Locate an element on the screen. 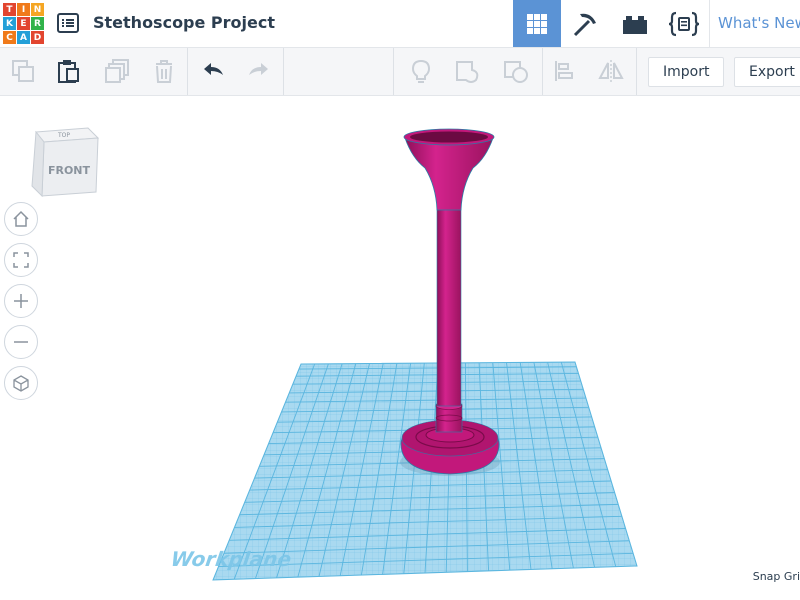 The image size is (800, 600). align-button is located at coordinates (564, 71).